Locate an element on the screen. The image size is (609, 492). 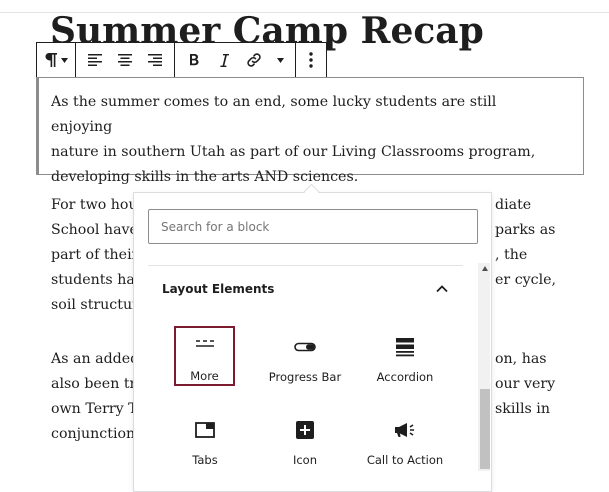
more-icon is located at coordinates (205, 346).